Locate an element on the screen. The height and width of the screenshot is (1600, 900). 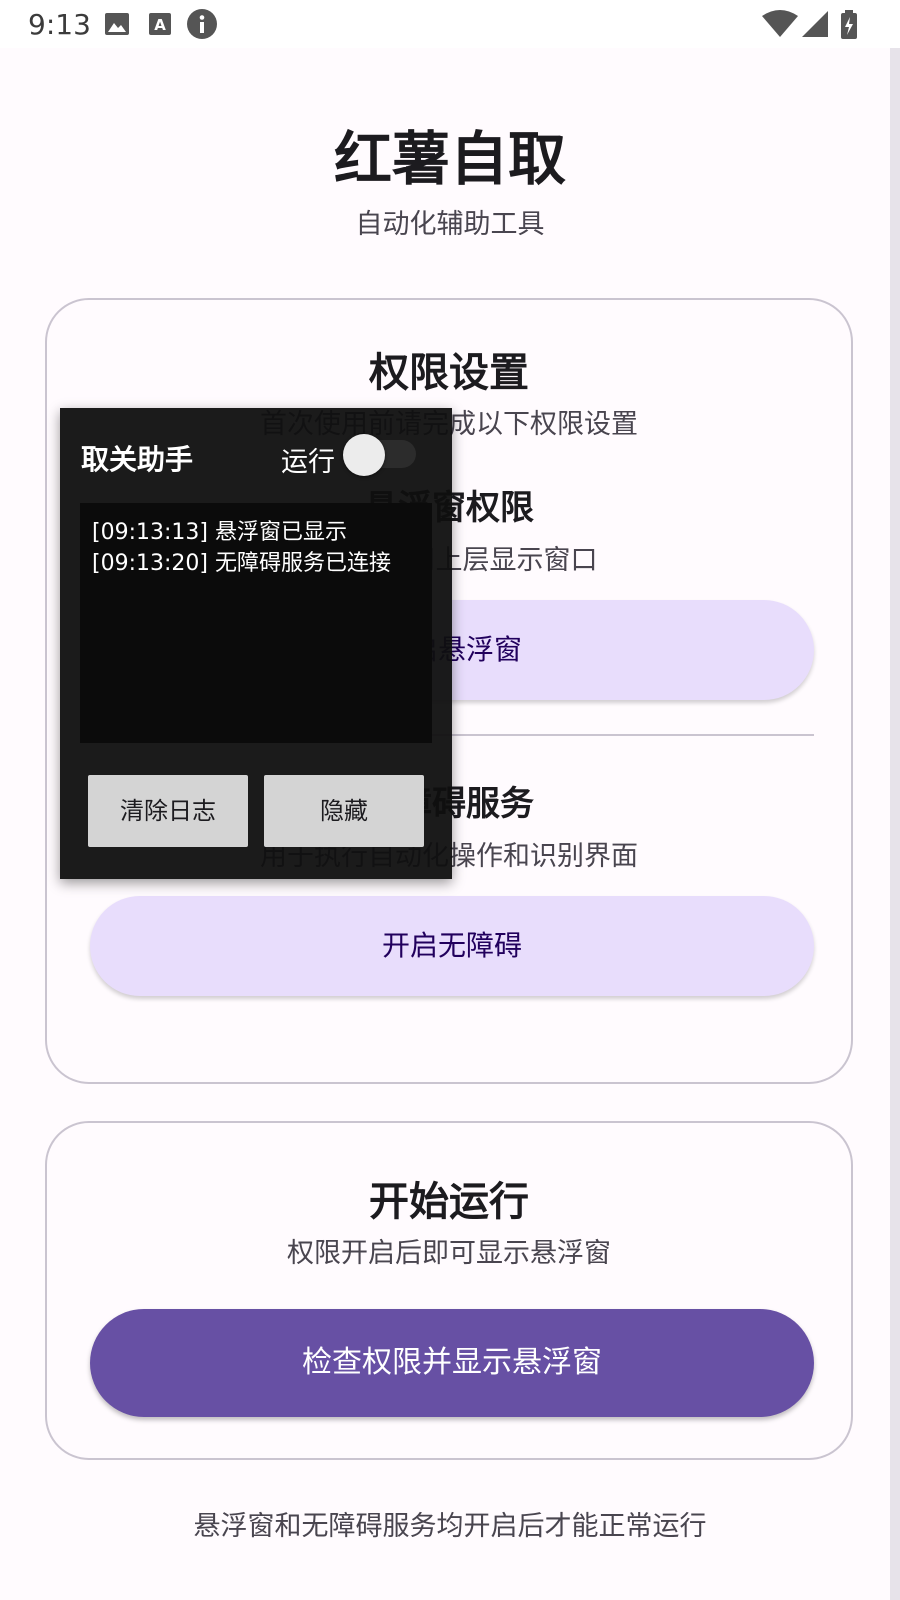
svg-text: A is located at coordinates (160, 25).